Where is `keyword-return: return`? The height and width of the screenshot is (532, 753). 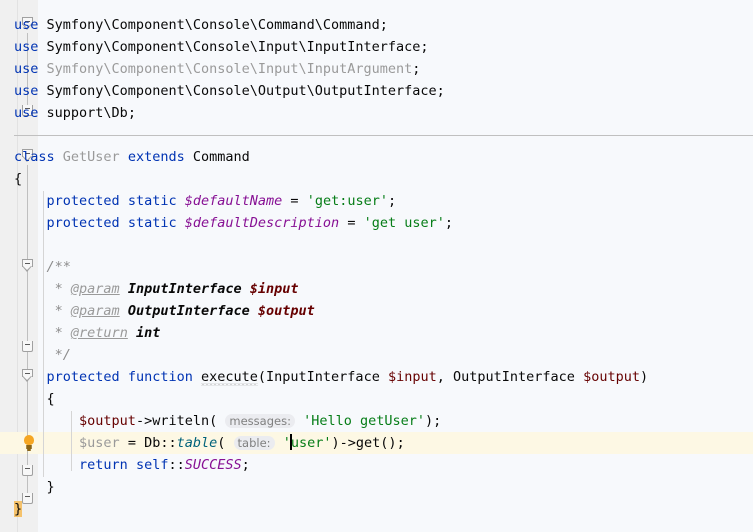
keyword-return: return is located at coordinates (103, 465).